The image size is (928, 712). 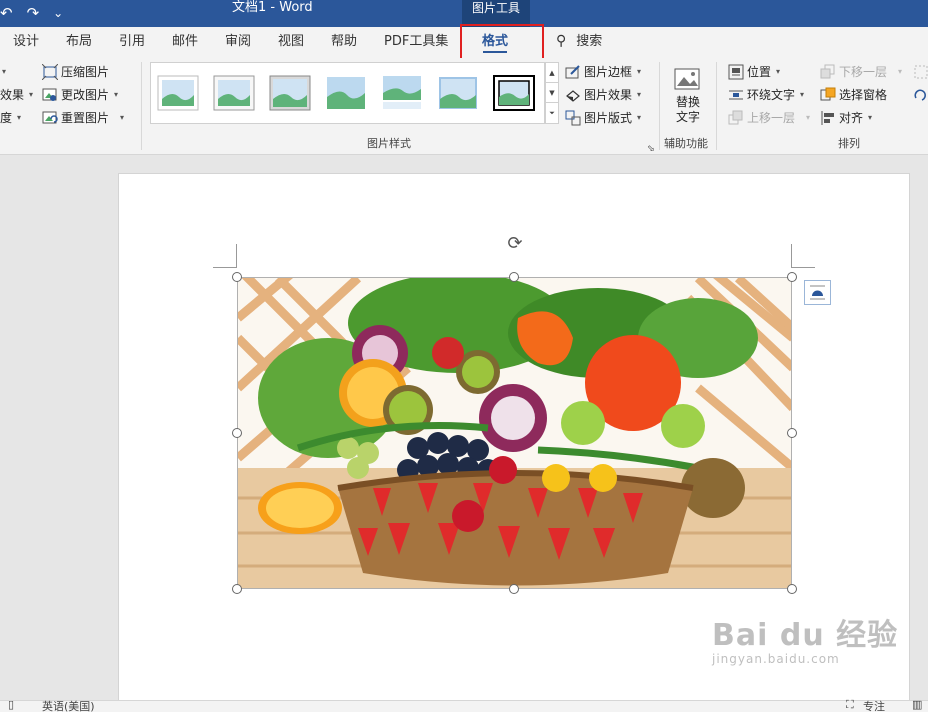 I want to click on picture-styles-gallery, so click(x=347, y=93).